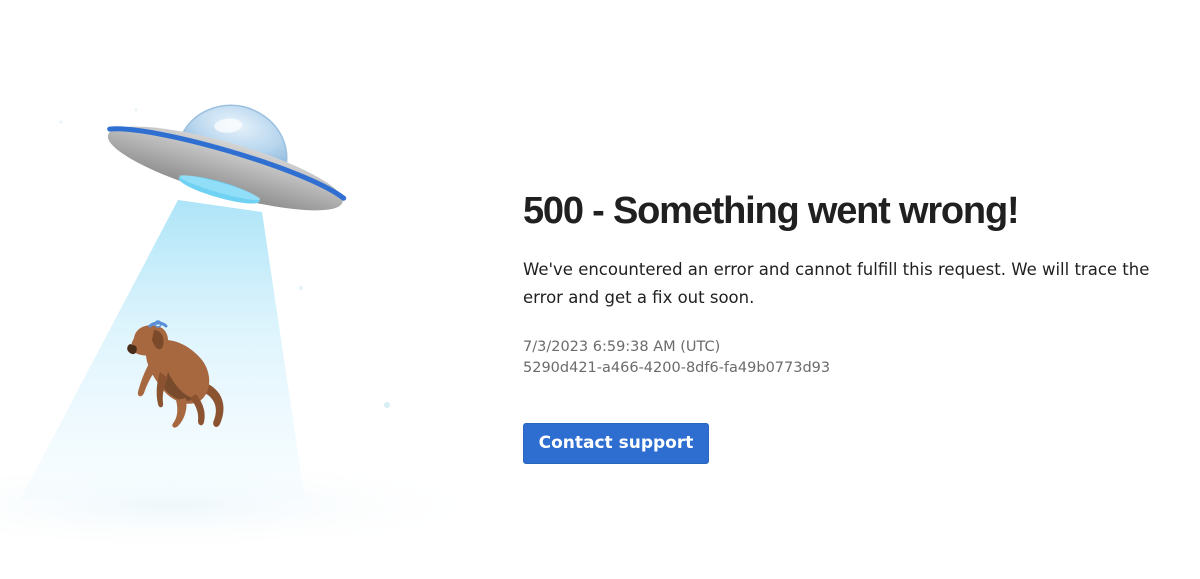 This screenshot has height=579, width=1200. What do you see at coordinates (622, 347) in the screenshot?
I see `error-timestamp: 7/3/2023 6:59:38 AM (UTC)` at bounding box center [622, 347].